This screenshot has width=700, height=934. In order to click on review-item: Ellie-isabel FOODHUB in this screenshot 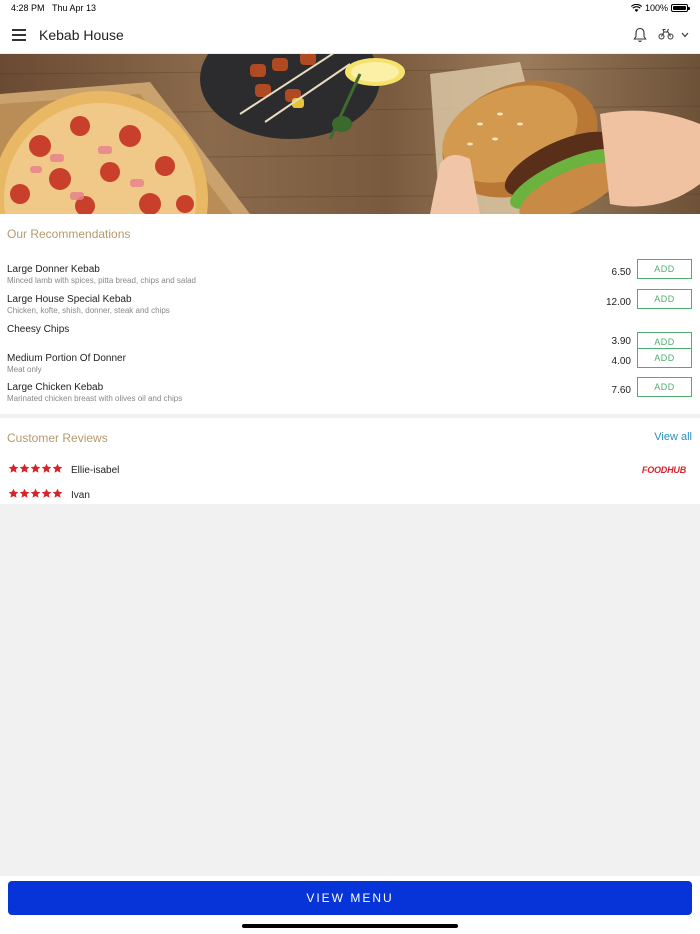, I will do `click(350, 471)`.